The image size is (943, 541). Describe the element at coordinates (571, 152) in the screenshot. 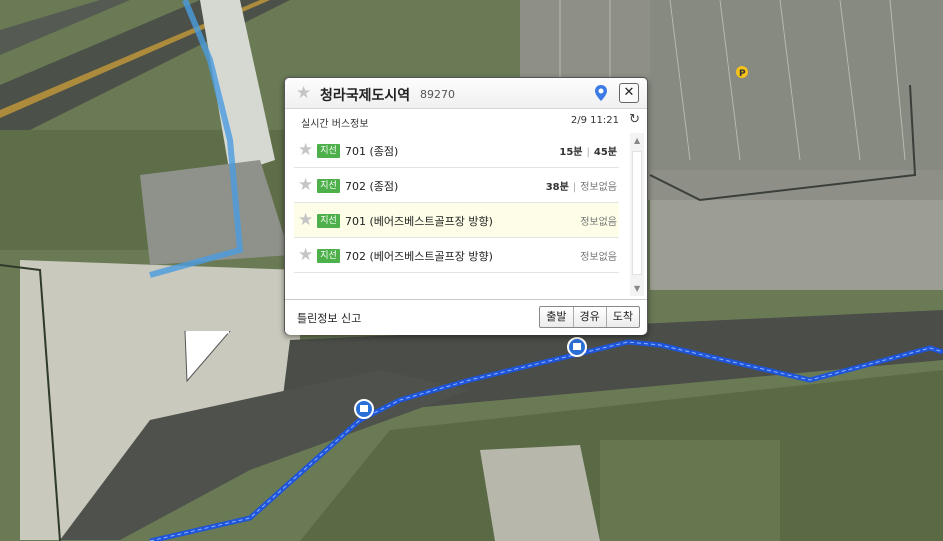

I see `arrival-time-1: 15분` at that location.